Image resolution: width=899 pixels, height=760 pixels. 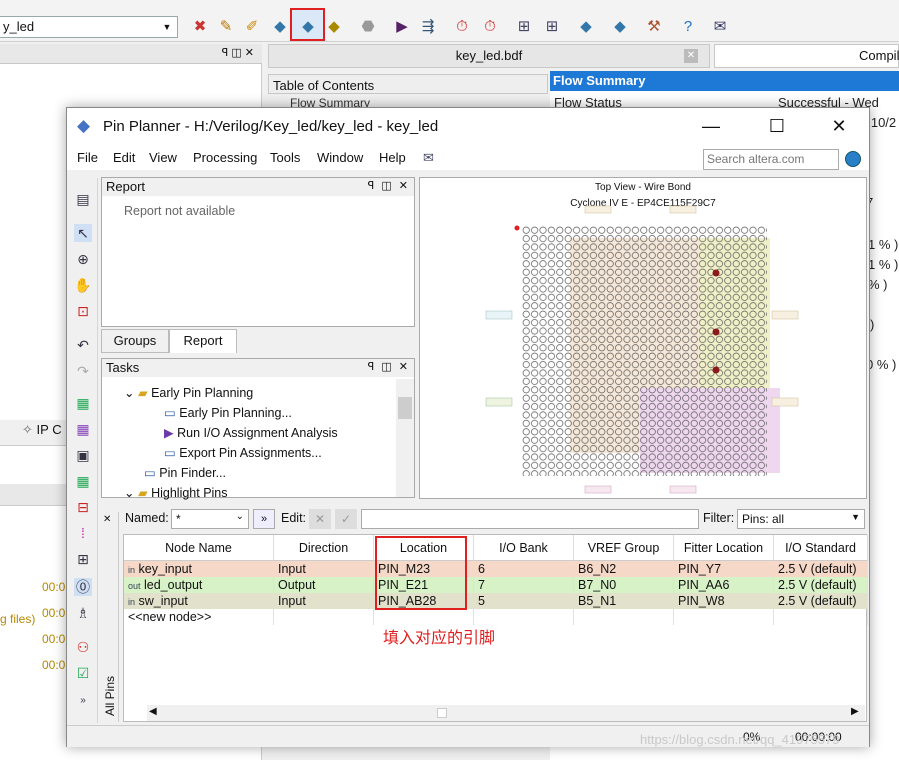 I want to click on redo-icon: ↷, so click(x=83, y=371).